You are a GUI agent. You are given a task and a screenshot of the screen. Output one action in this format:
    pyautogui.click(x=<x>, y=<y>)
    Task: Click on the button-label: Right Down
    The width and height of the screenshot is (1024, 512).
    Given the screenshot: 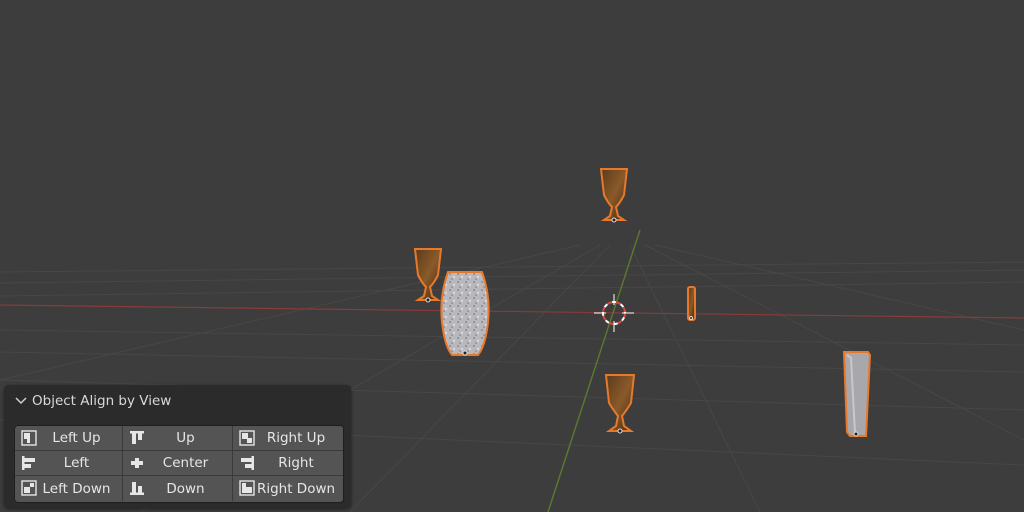 What is the action you would take?
    pyautogui.click(x=296, y=488)
    